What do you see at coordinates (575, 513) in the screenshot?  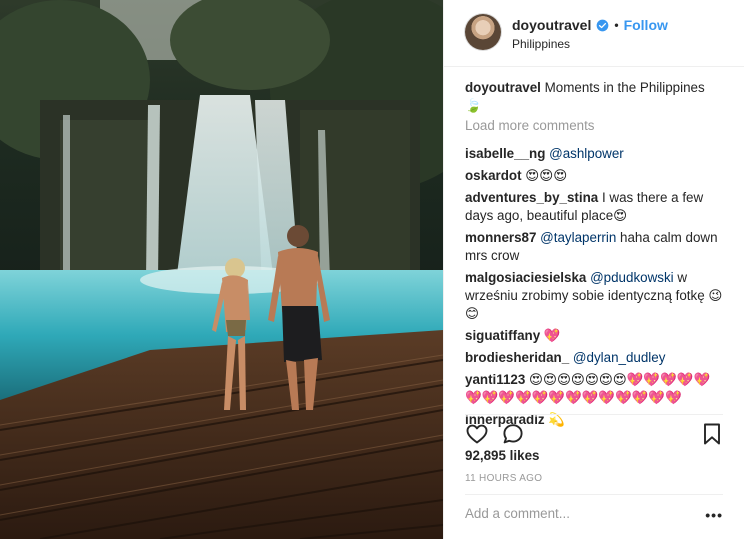 I see `add-comment-input` at bounding box center [575, 513].